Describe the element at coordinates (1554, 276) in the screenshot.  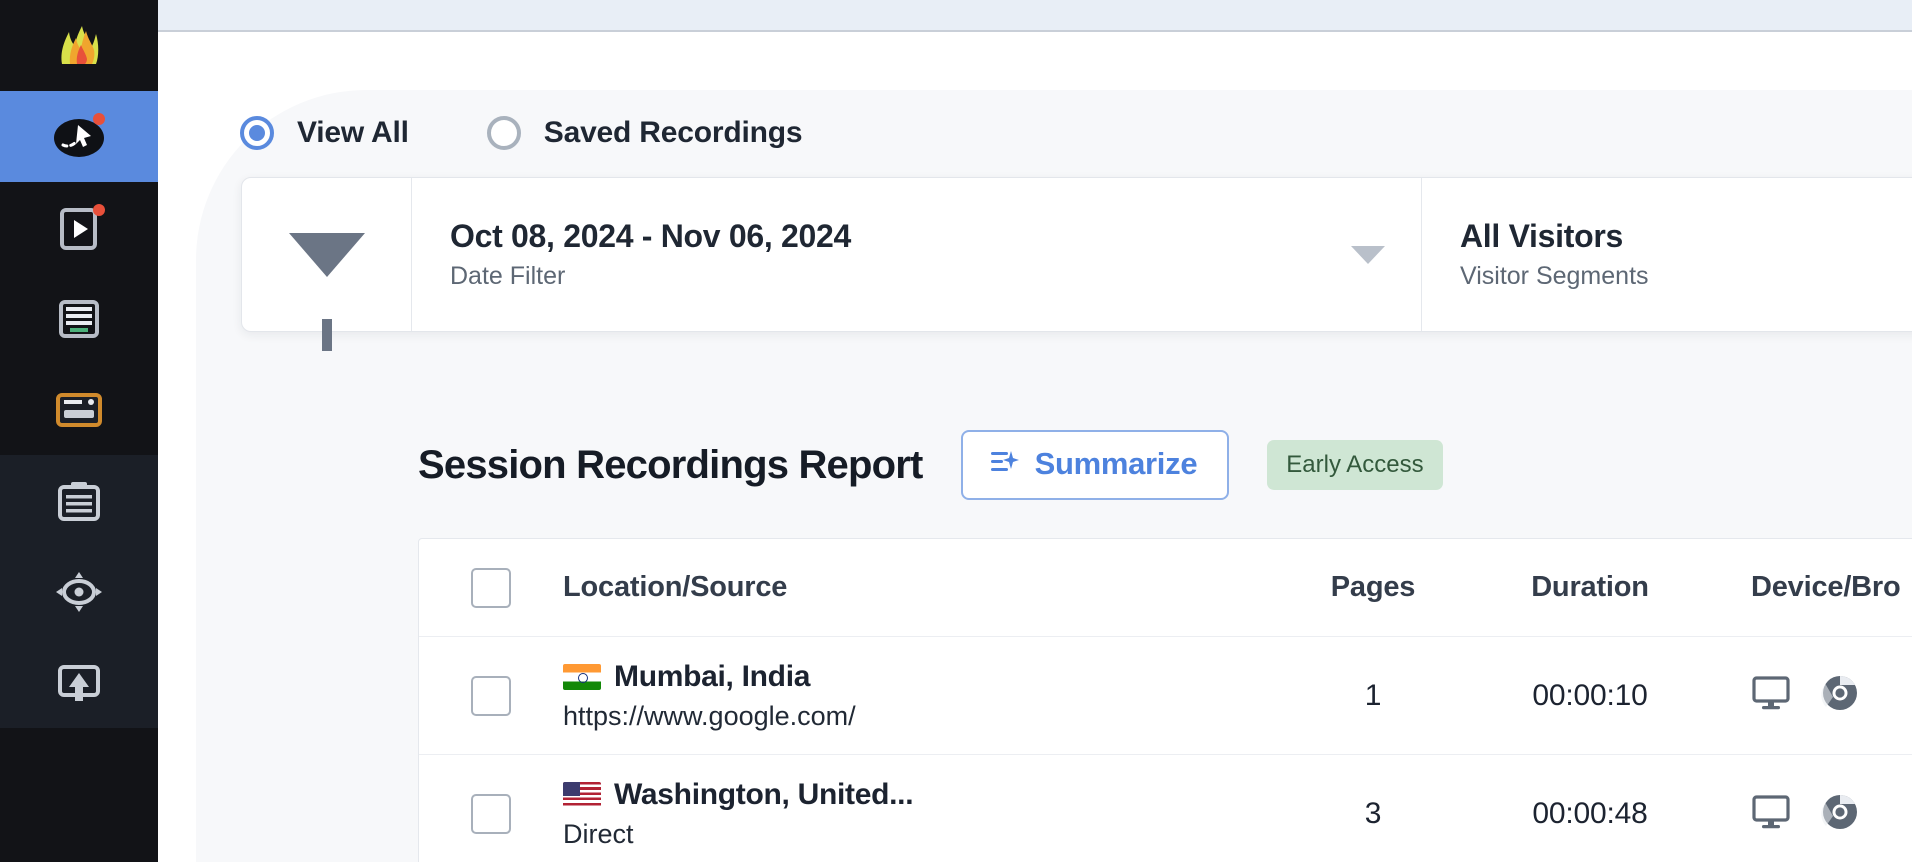
I see `visitor-segment-caption: Visitor Segments` at that location.